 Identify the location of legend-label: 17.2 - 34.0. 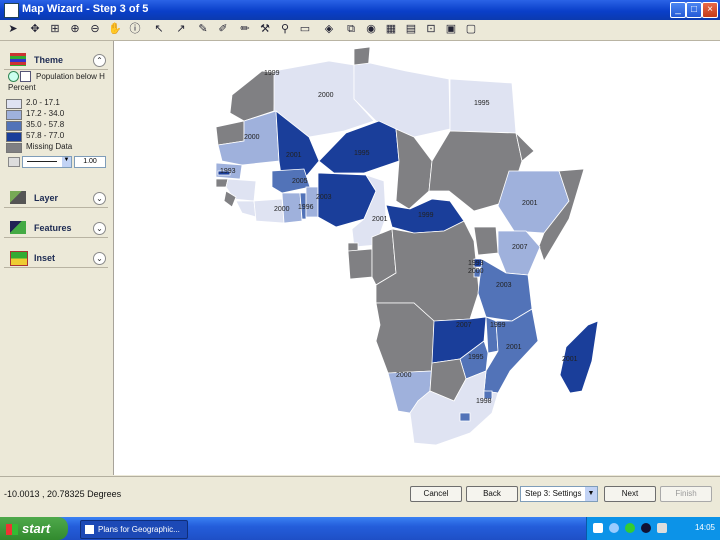
(45, 113).